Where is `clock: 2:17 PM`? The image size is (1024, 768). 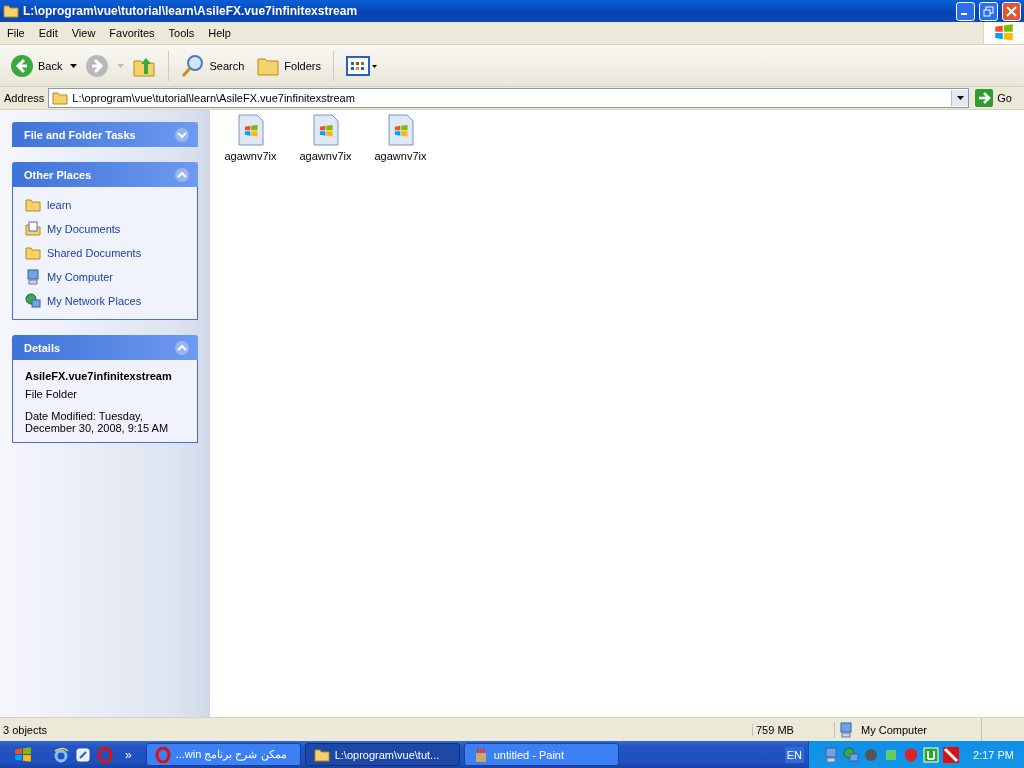 clock: 2:17 PM is located at coordinates (993, 754).